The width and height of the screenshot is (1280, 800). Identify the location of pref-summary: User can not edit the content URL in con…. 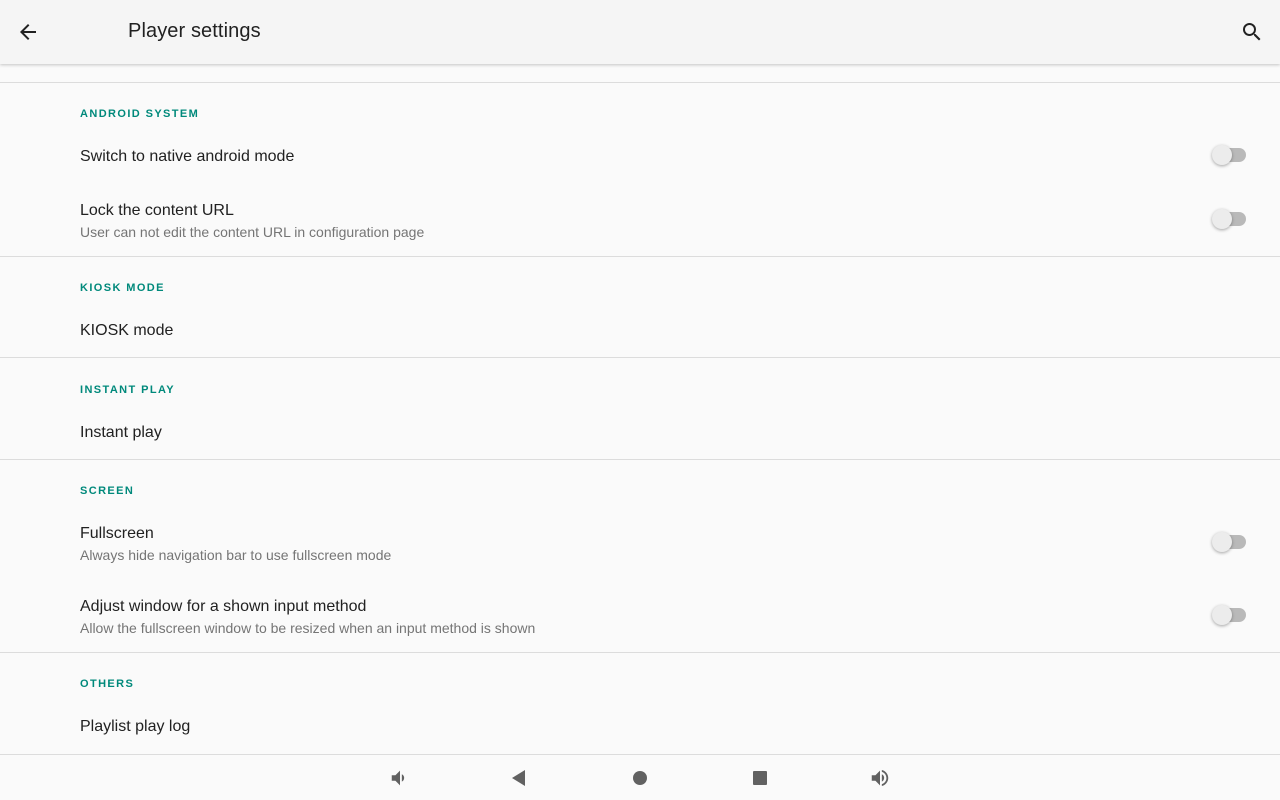
(252, 232).